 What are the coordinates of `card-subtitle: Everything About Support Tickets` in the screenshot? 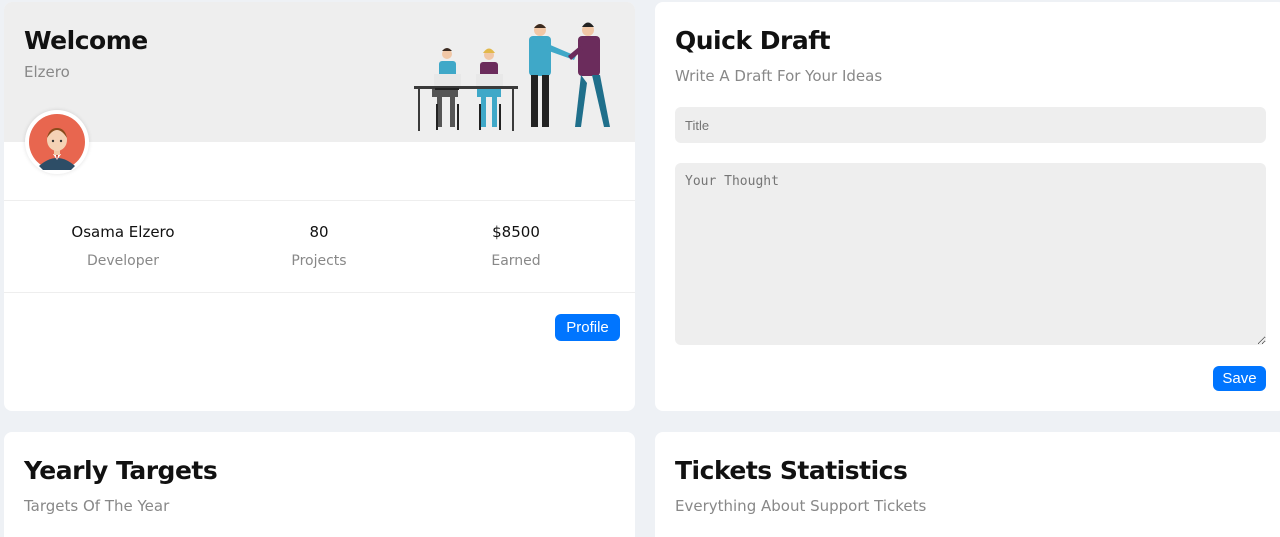 It's located at (801, 506).